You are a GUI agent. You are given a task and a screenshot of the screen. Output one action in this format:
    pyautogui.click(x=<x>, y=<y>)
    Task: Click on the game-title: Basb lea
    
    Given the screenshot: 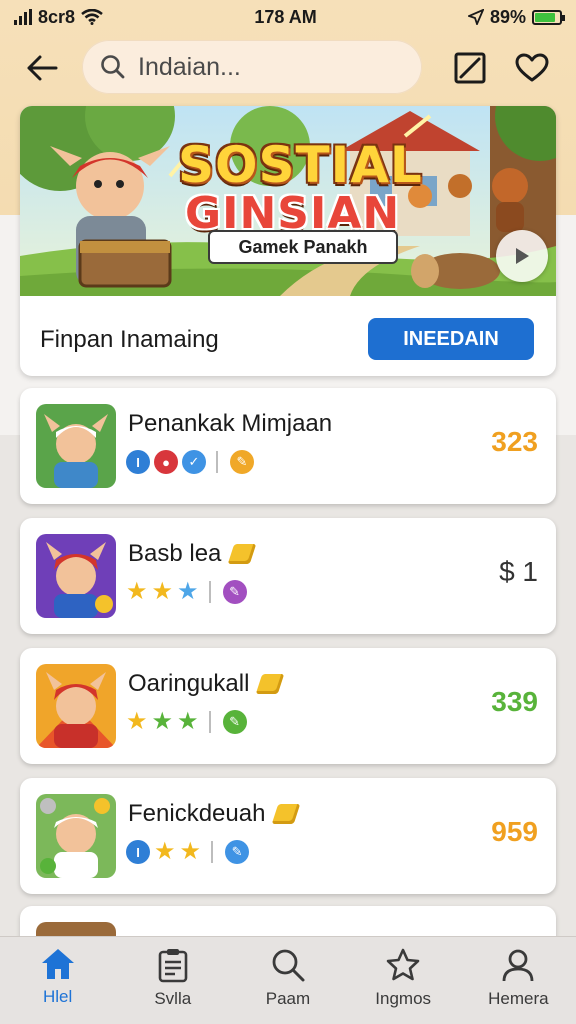 What is the action you would take?
    pyautogui.click(x=192, y=554)
    